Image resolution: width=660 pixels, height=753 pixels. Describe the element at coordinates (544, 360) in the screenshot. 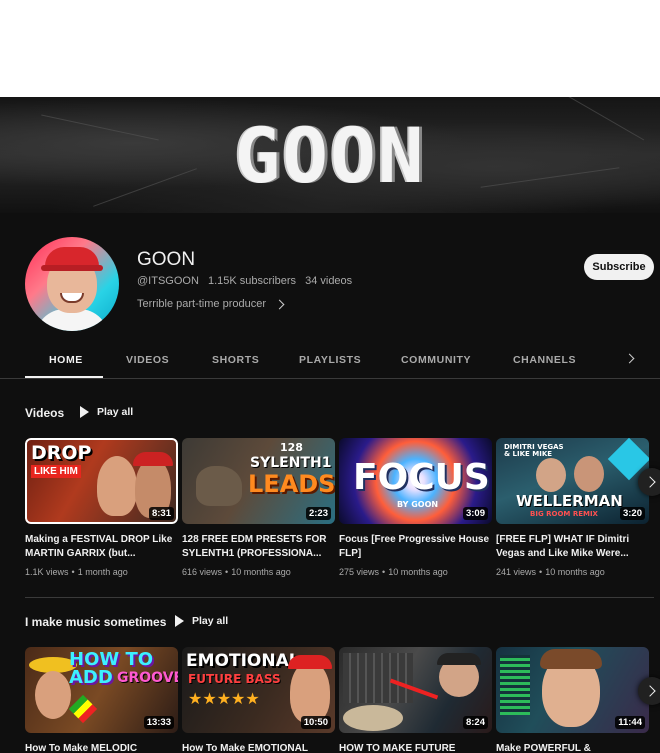

I see `tab-channels: CHANNELS` at that location.